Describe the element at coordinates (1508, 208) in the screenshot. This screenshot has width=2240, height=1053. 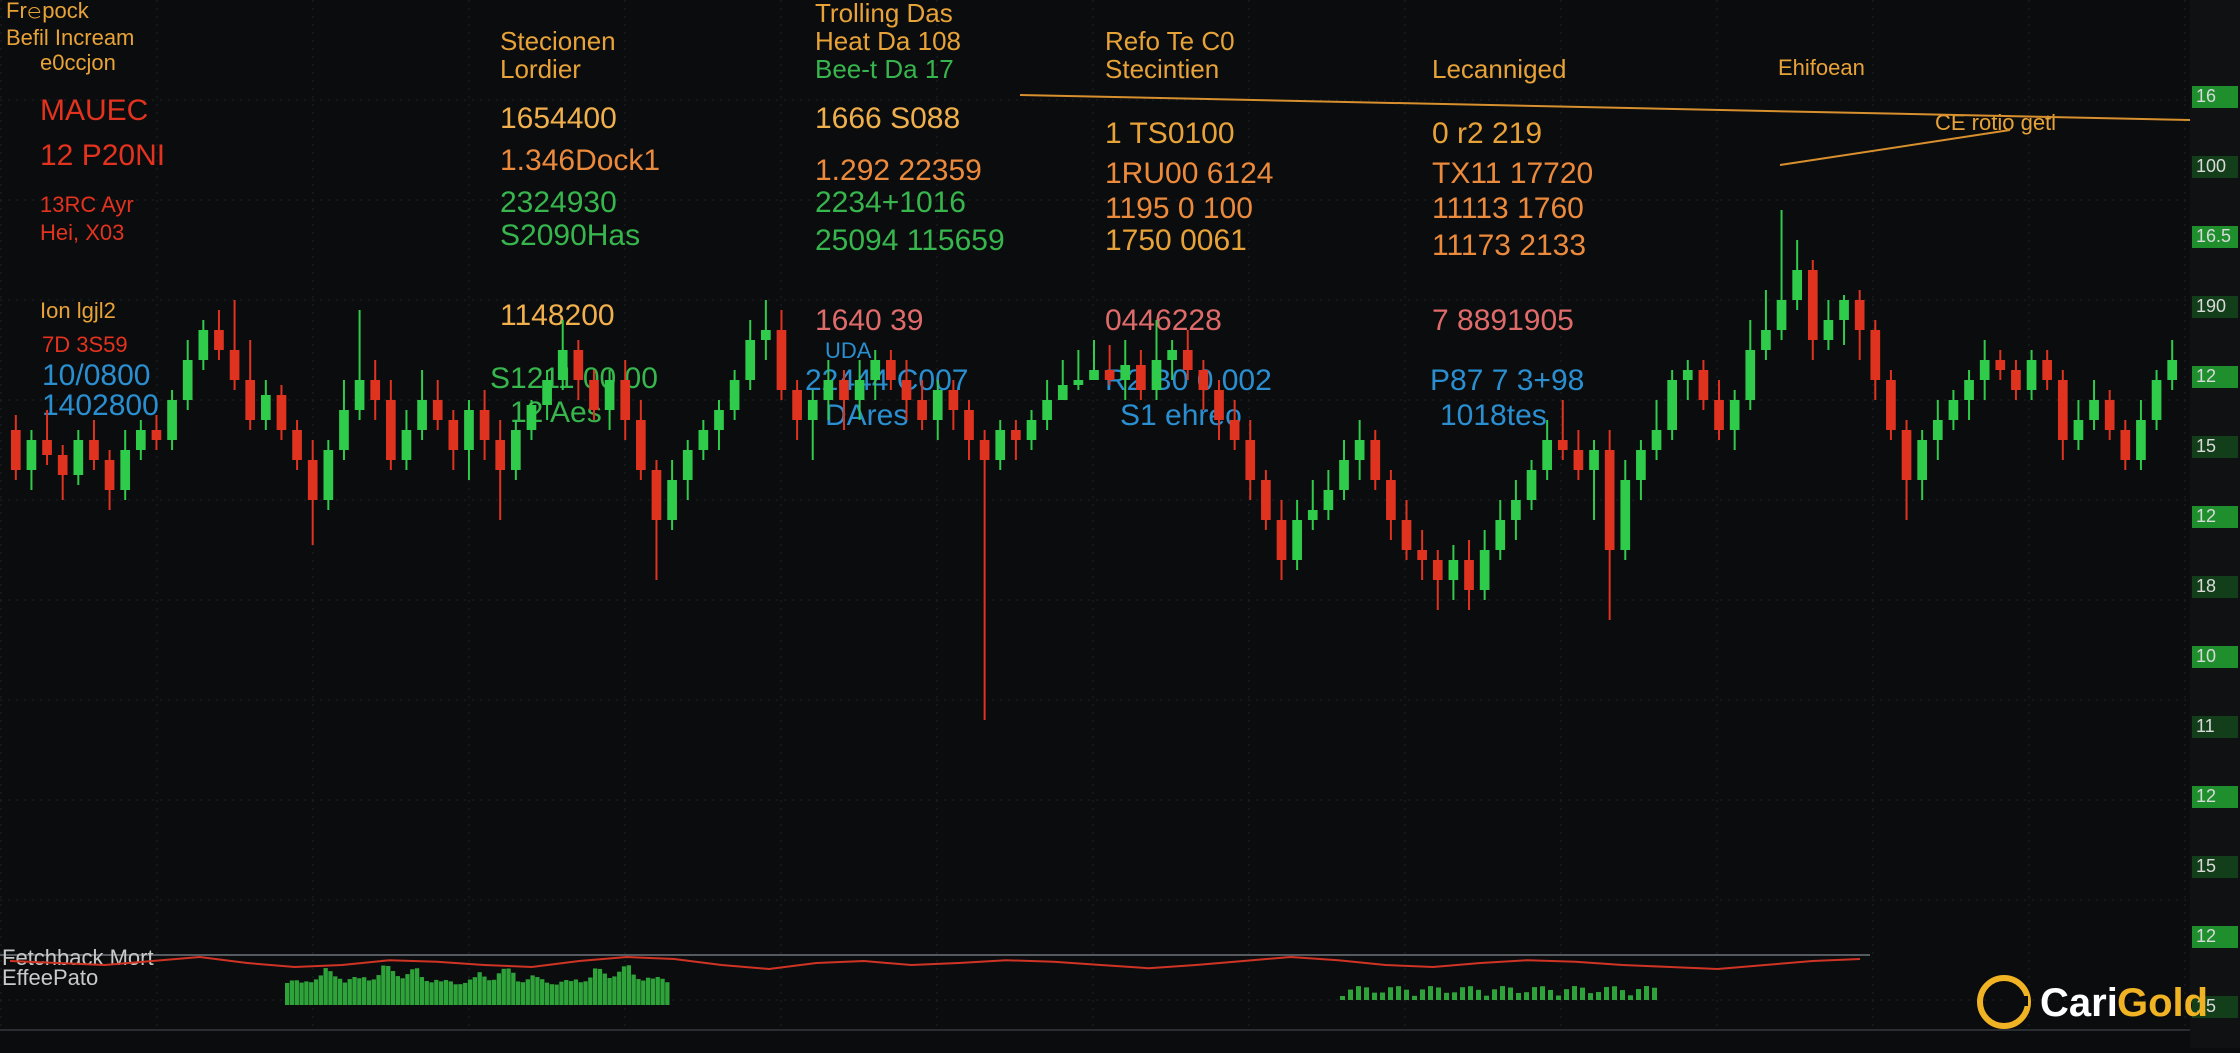
I see `r3-c5: 11113 1760` at that location.